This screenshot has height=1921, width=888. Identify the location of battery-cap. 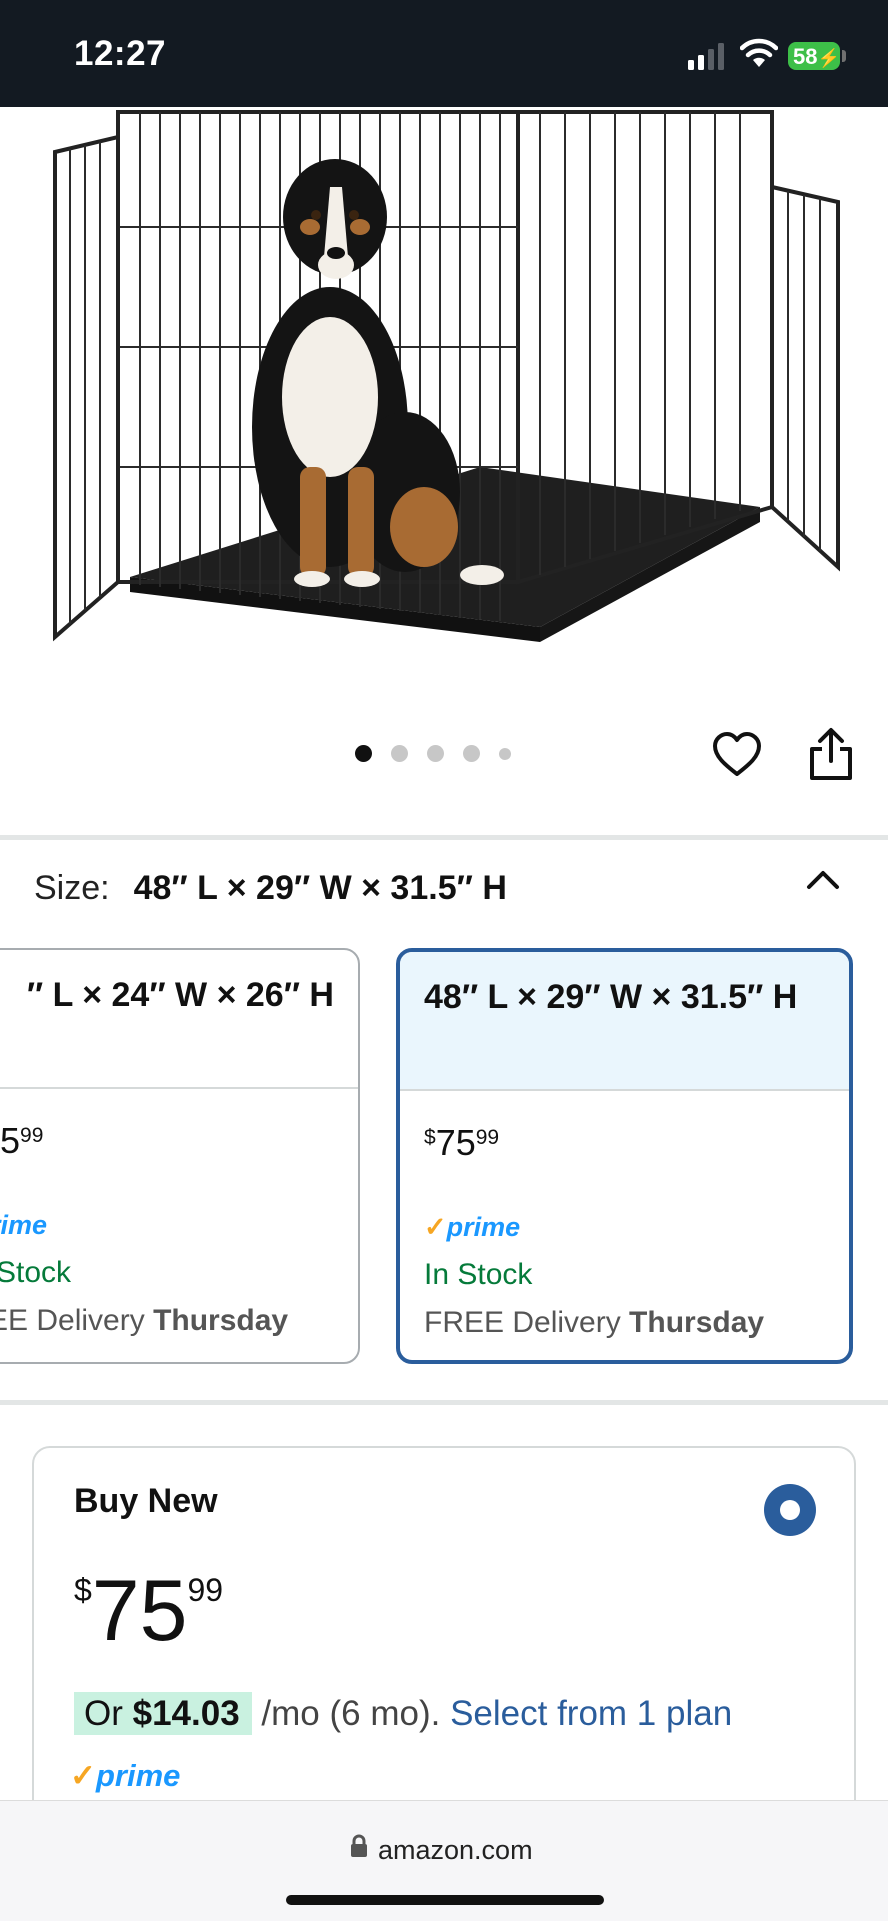
(844, 56).